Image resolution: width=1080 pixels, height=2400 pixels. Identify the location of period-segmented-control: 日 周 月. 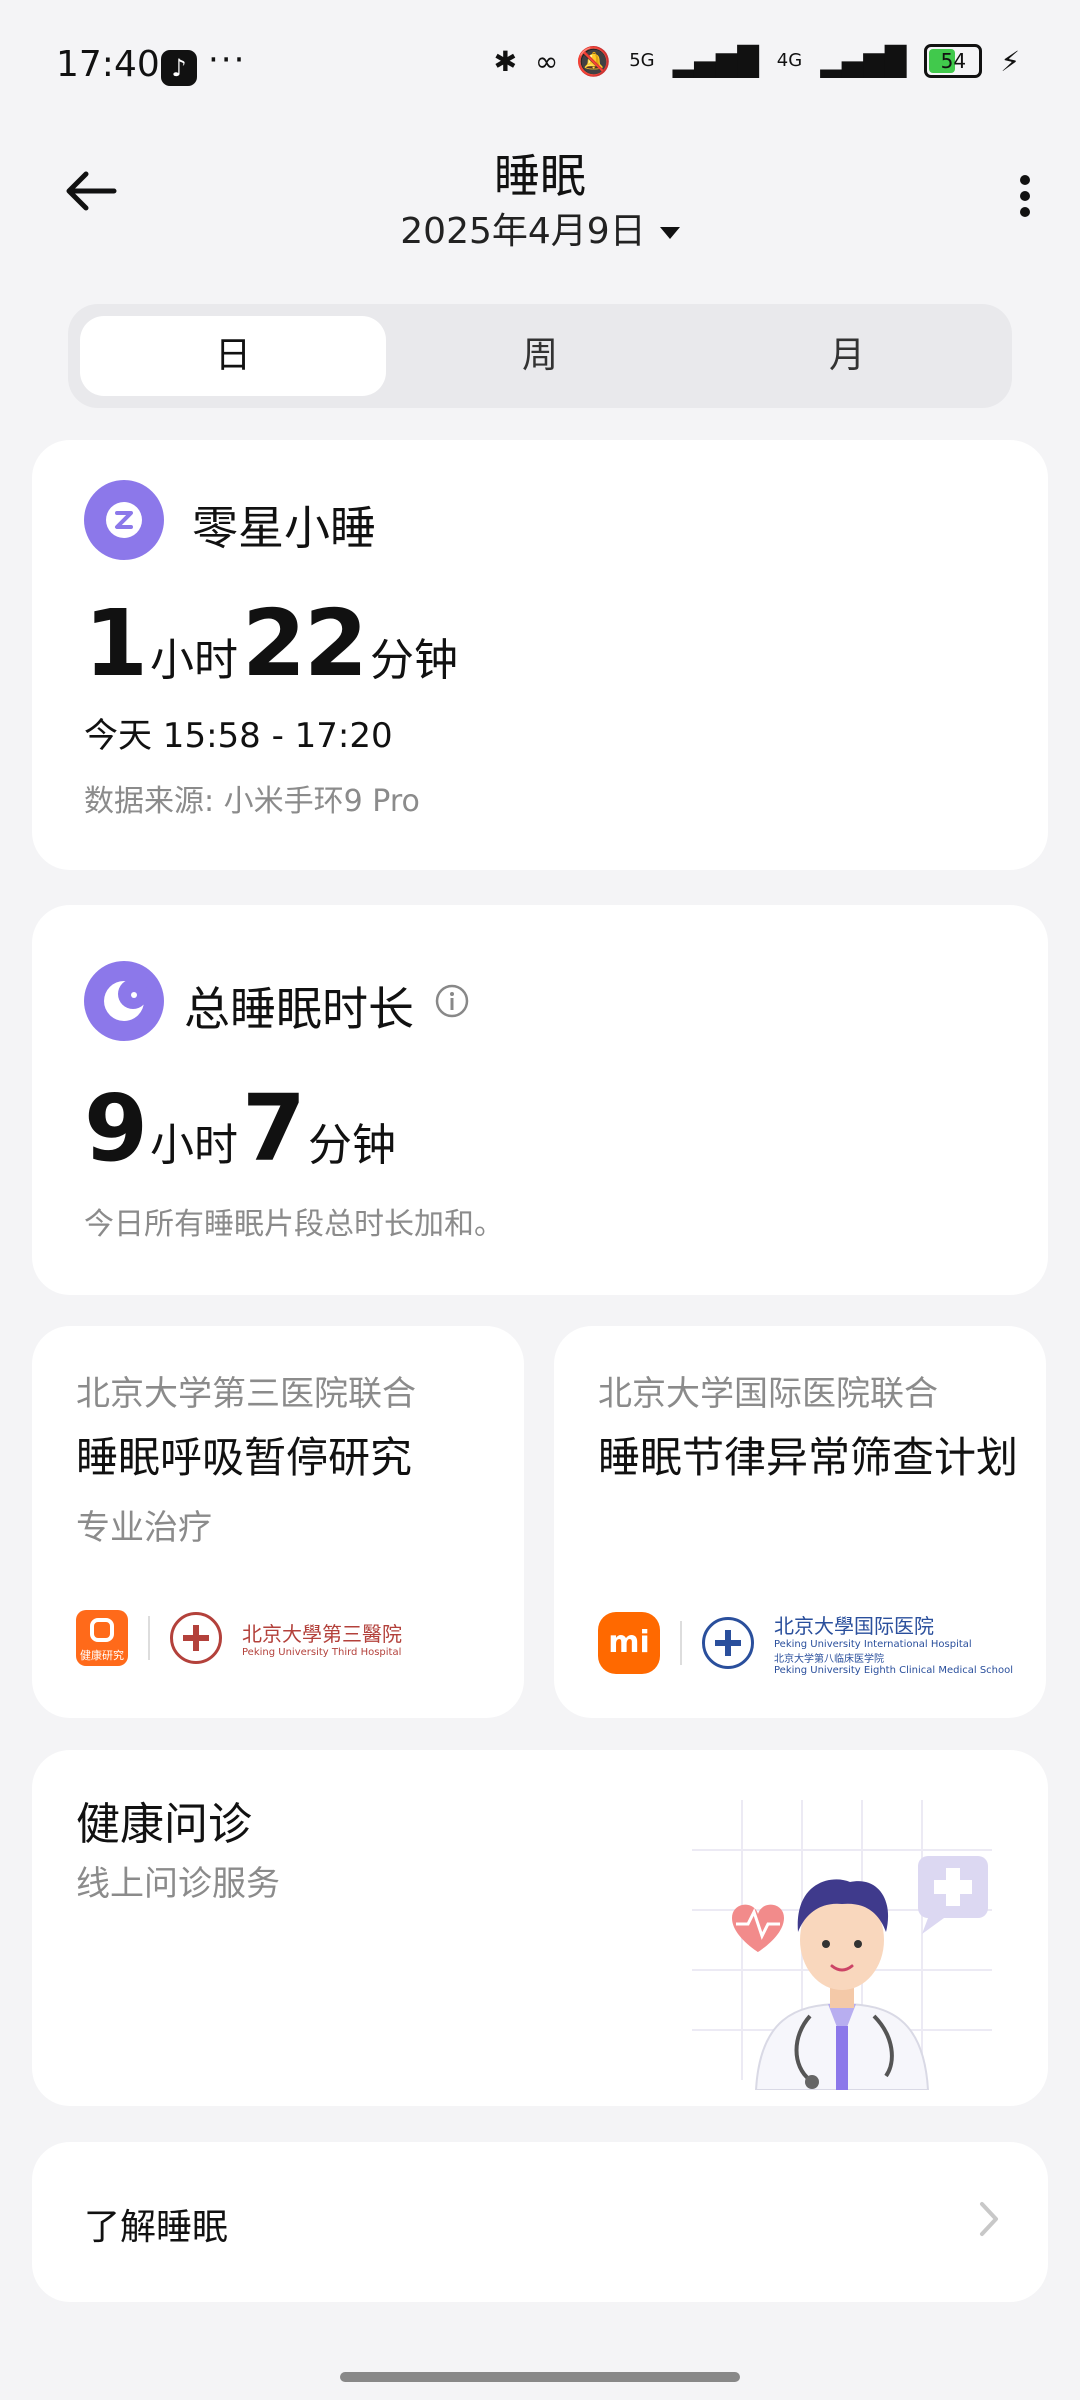
(540, 356).